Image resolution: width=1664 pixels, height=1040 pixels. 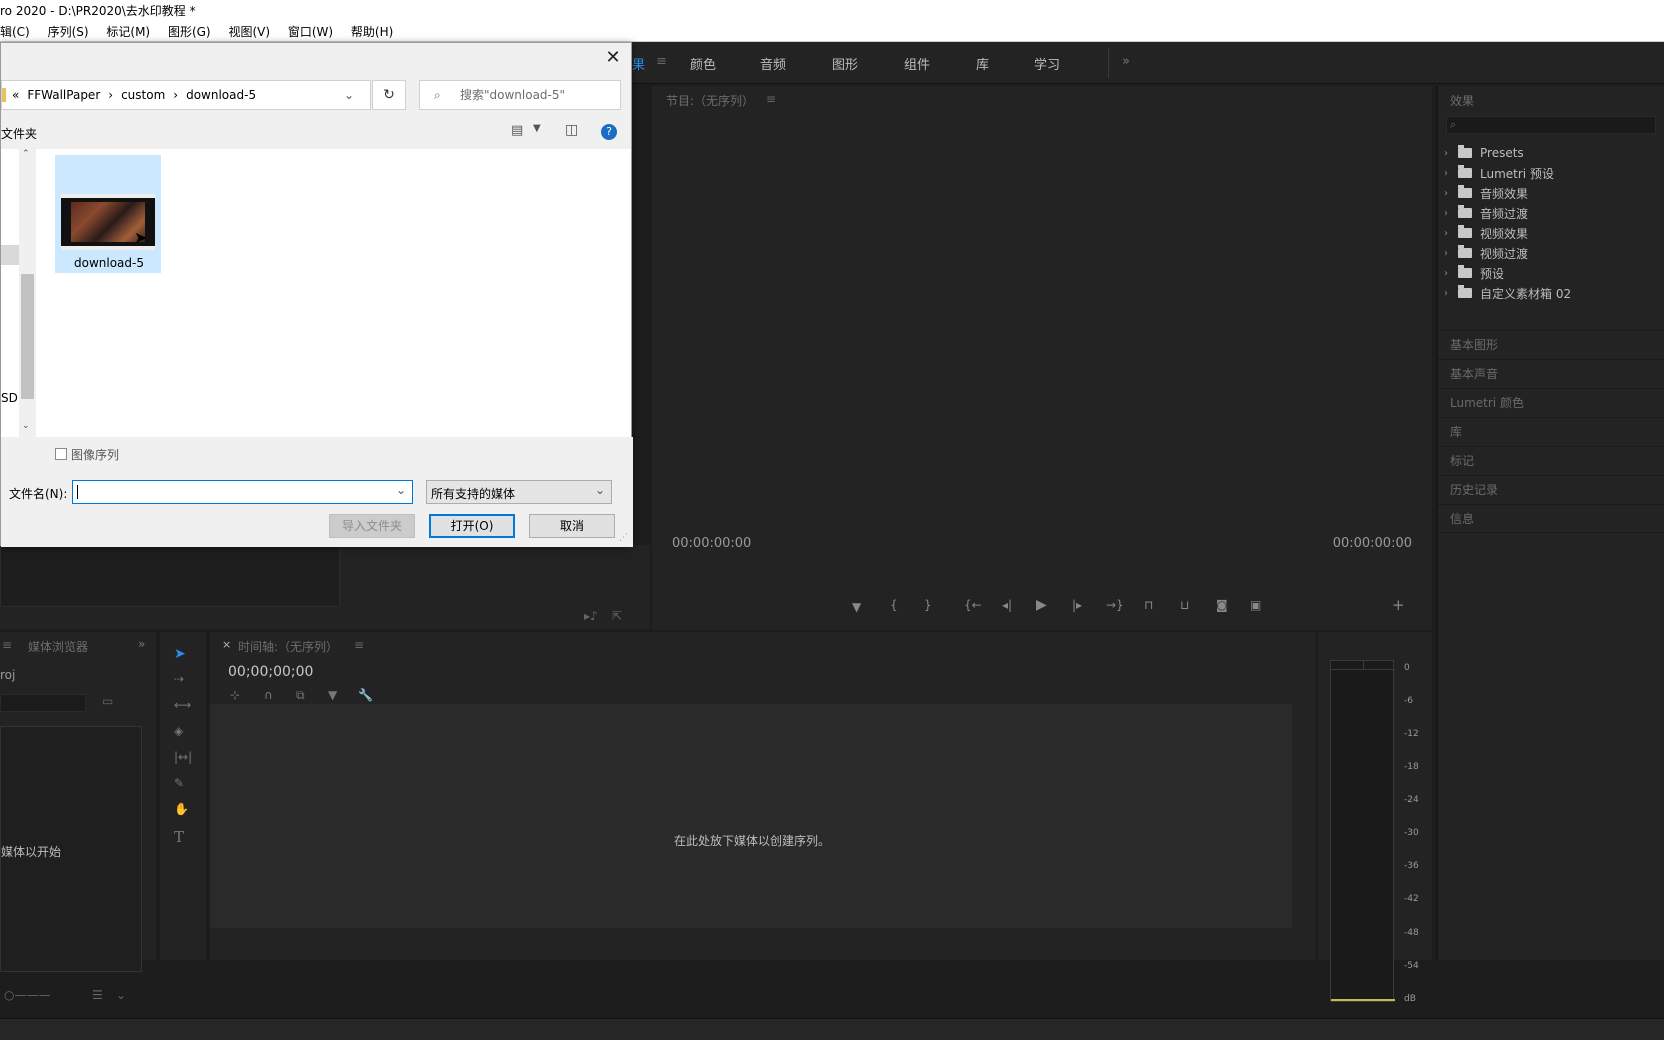 What do you see at coordinates (221, 95) in the screenshot?
I see `breadcrumb-download-5: download-5` at bounding box center [221, 95].